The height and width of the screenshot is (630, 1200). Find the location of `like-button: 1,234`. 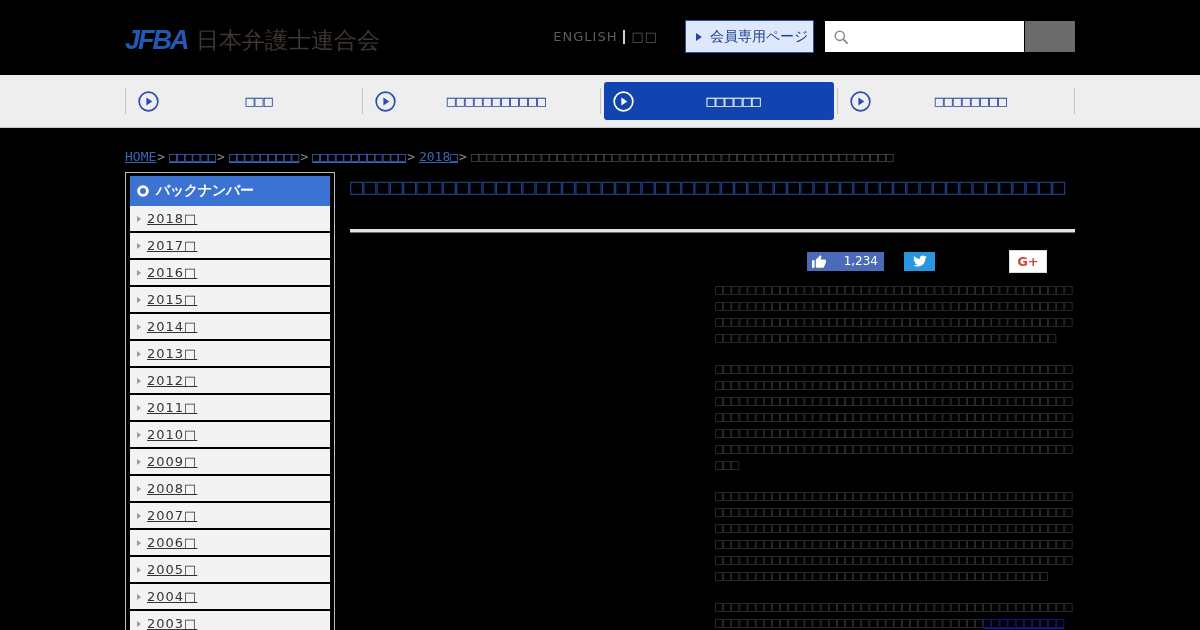

like-button: 1,234 is located at coordinates (845, 261).